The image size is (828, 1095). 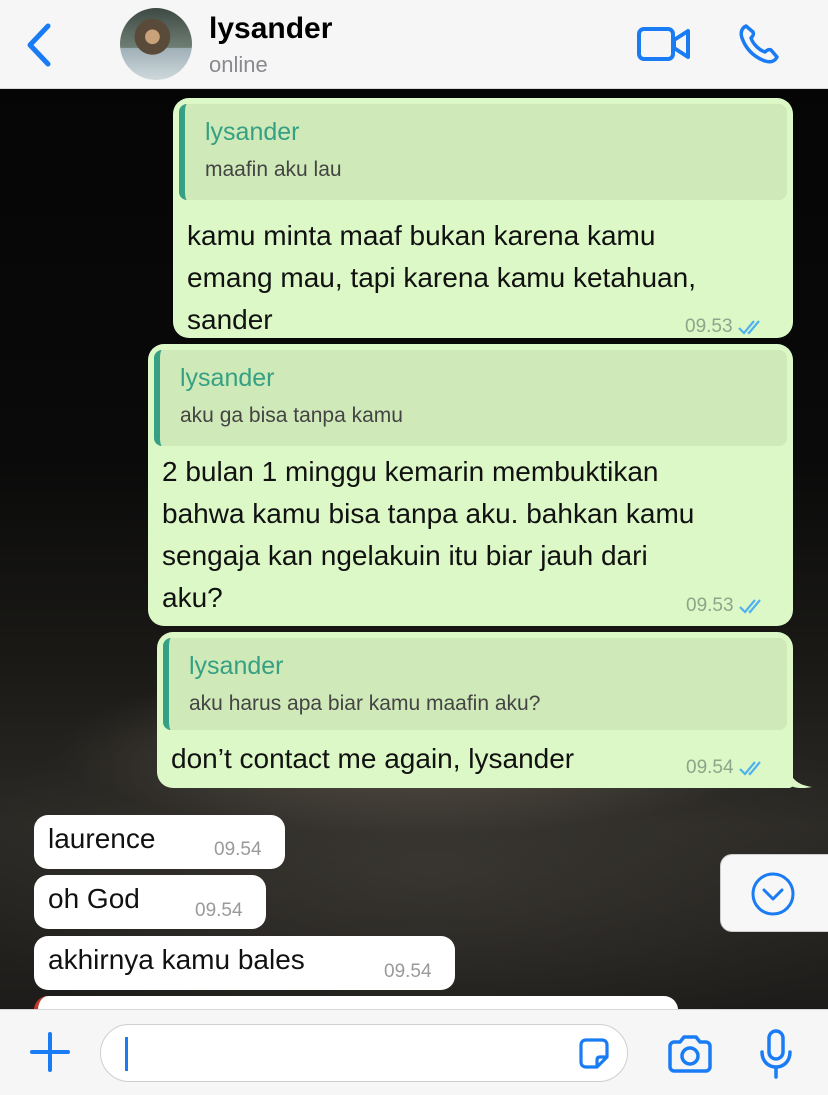 I want to click on bubble-tail, so click(x=800, y=777).